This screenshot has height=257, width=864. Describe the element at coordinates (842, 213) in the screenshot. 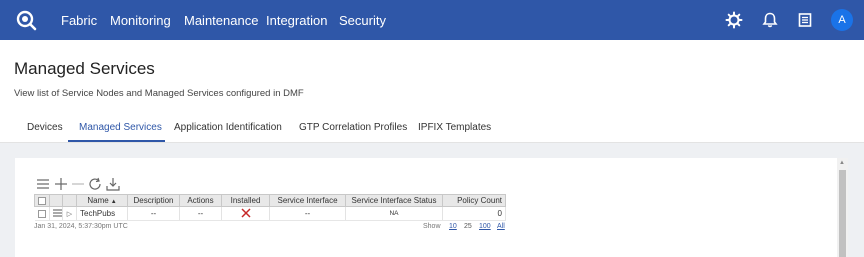

I see `scrollbar-thumb` at that location.